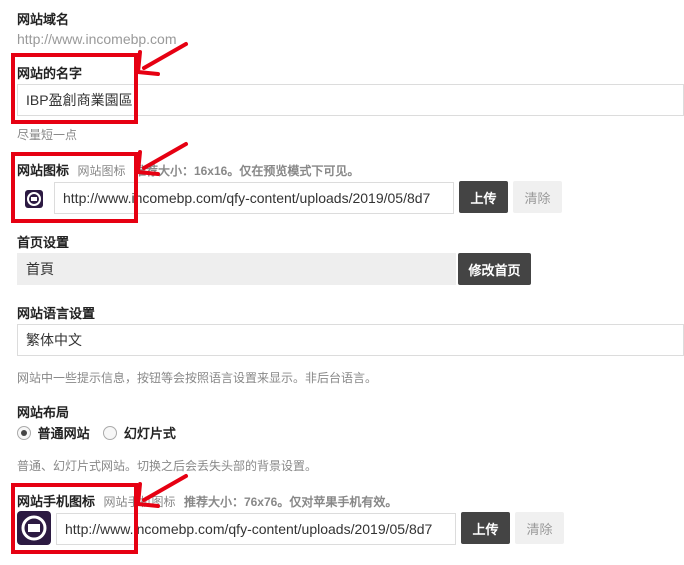  I want to click on site-icon-upload-button: 上传, so click(483, 197).